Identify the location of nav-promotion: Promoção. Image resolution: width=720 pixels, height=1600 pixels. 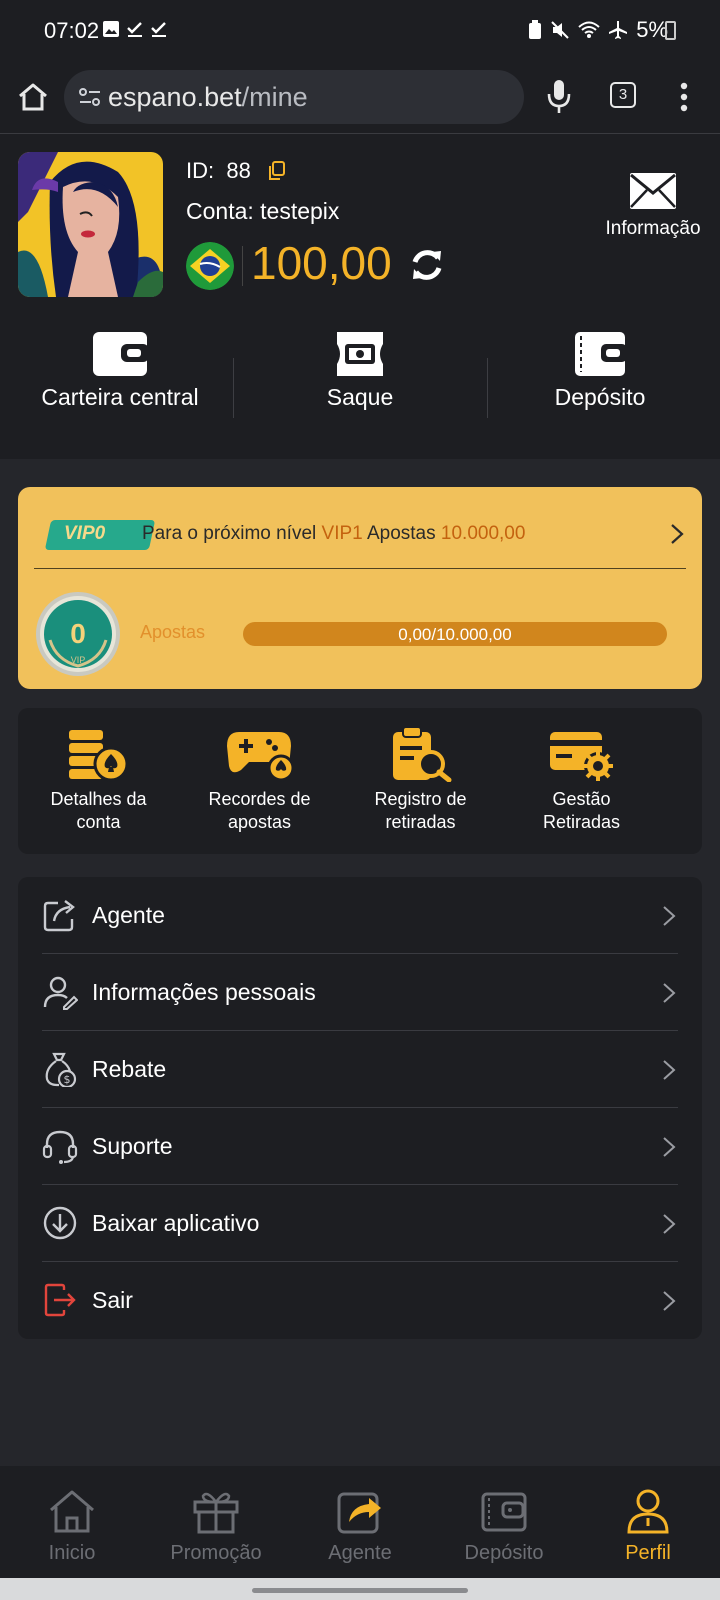
(216, 1522).